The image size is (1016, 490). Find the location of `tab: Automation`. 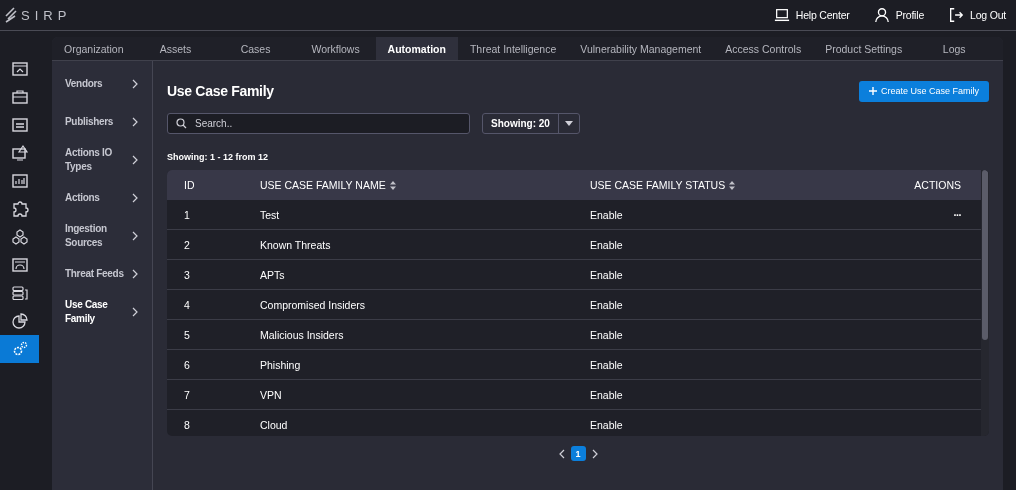

tab: Automation is located at coordinates (416, 48).